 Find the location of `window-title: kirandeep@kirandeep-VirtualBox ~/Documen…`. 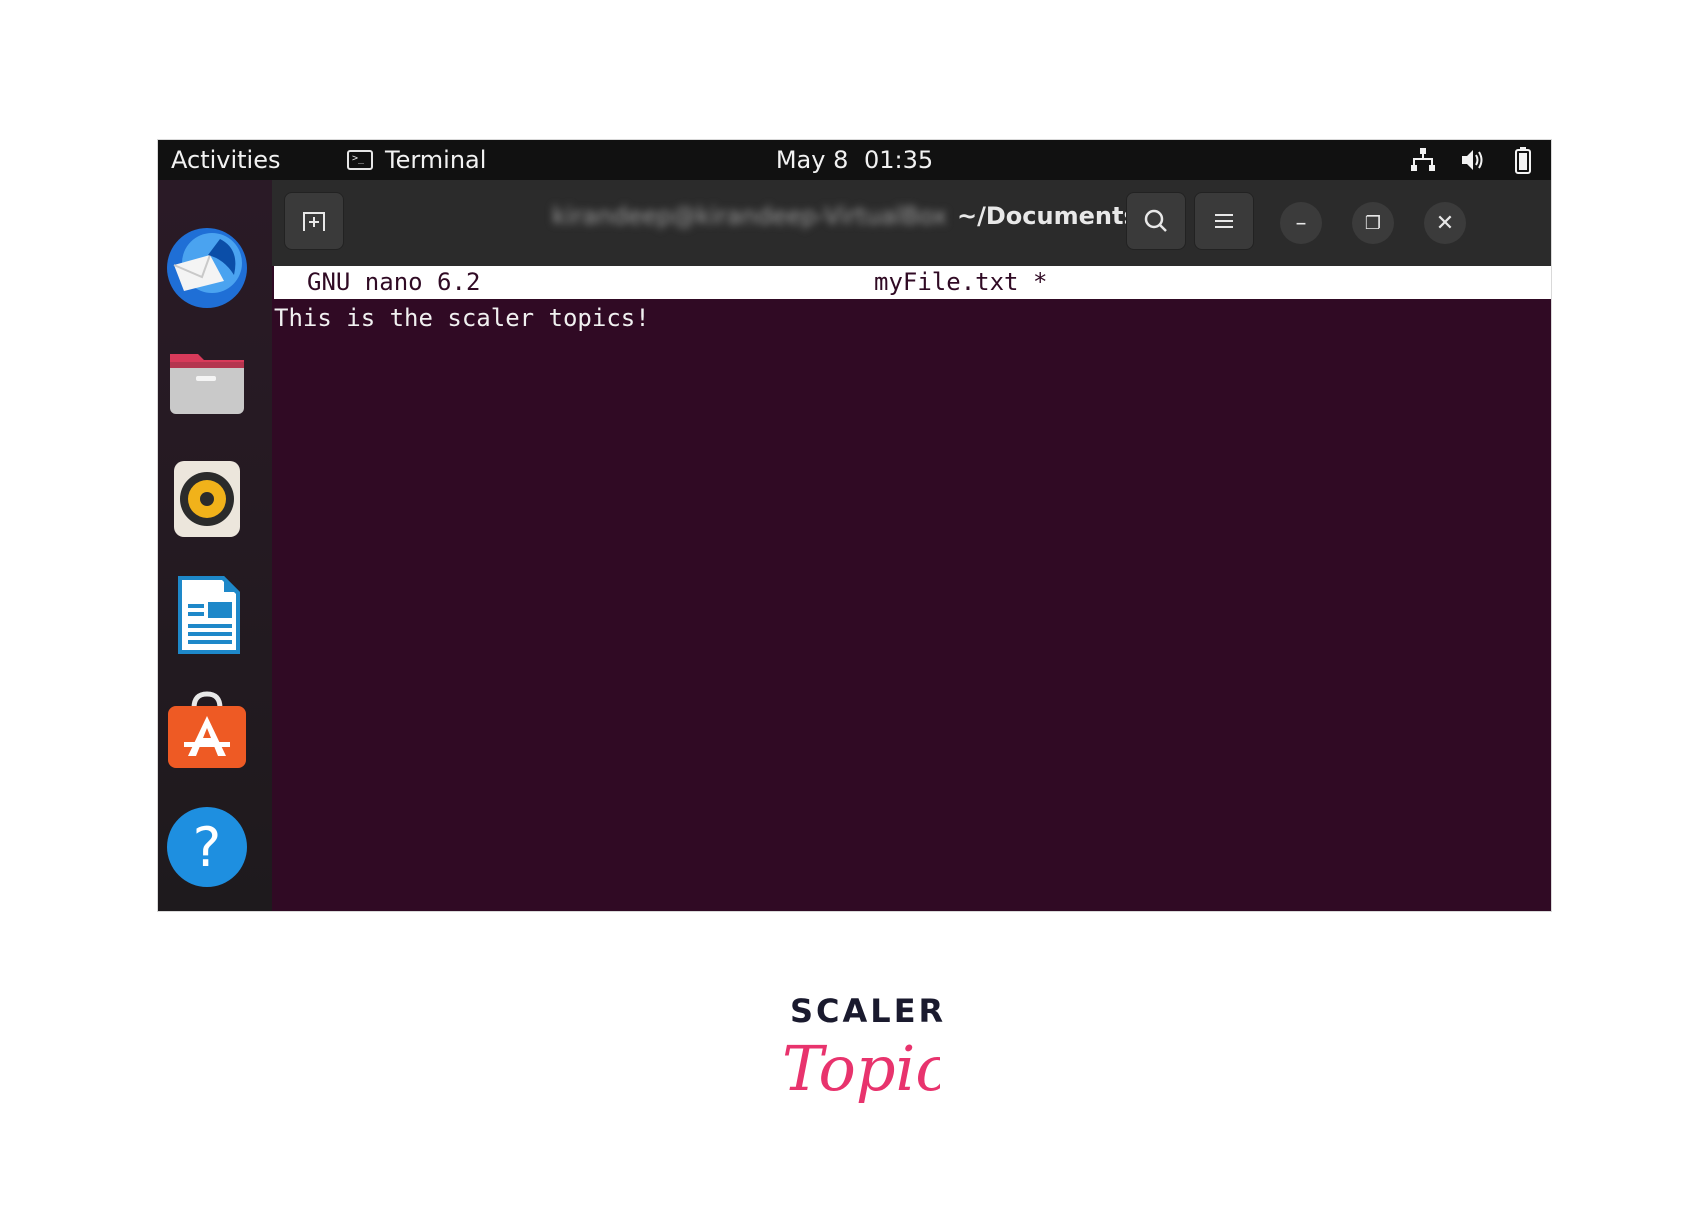

window-title: kirandeep@kirandeep-VirtualBox ~/Documen… is located at coordinates (845, 216).